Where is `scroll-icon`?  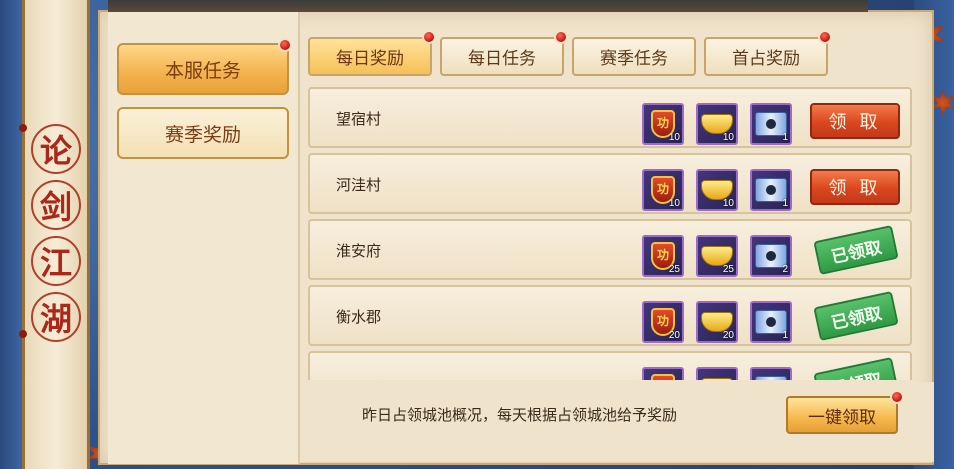
scroll-icon is located at coordinates (771, 378).